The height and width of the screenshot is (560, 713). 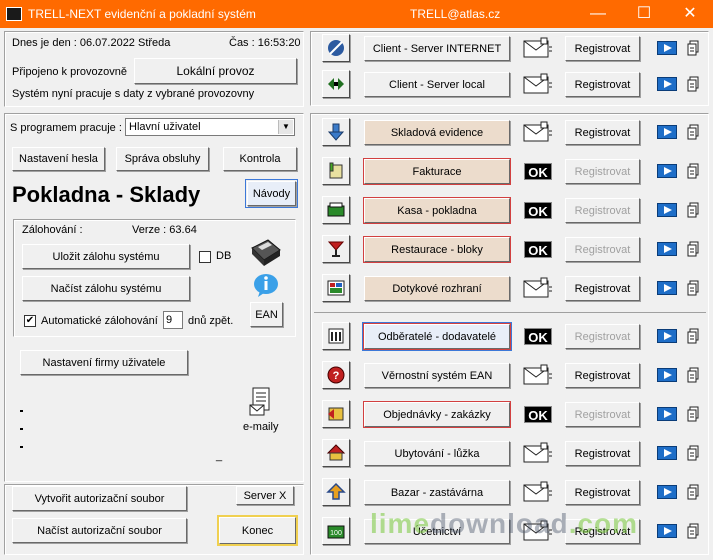 I want to click on cocktail-glass-icon, so click(x=336, y=249).